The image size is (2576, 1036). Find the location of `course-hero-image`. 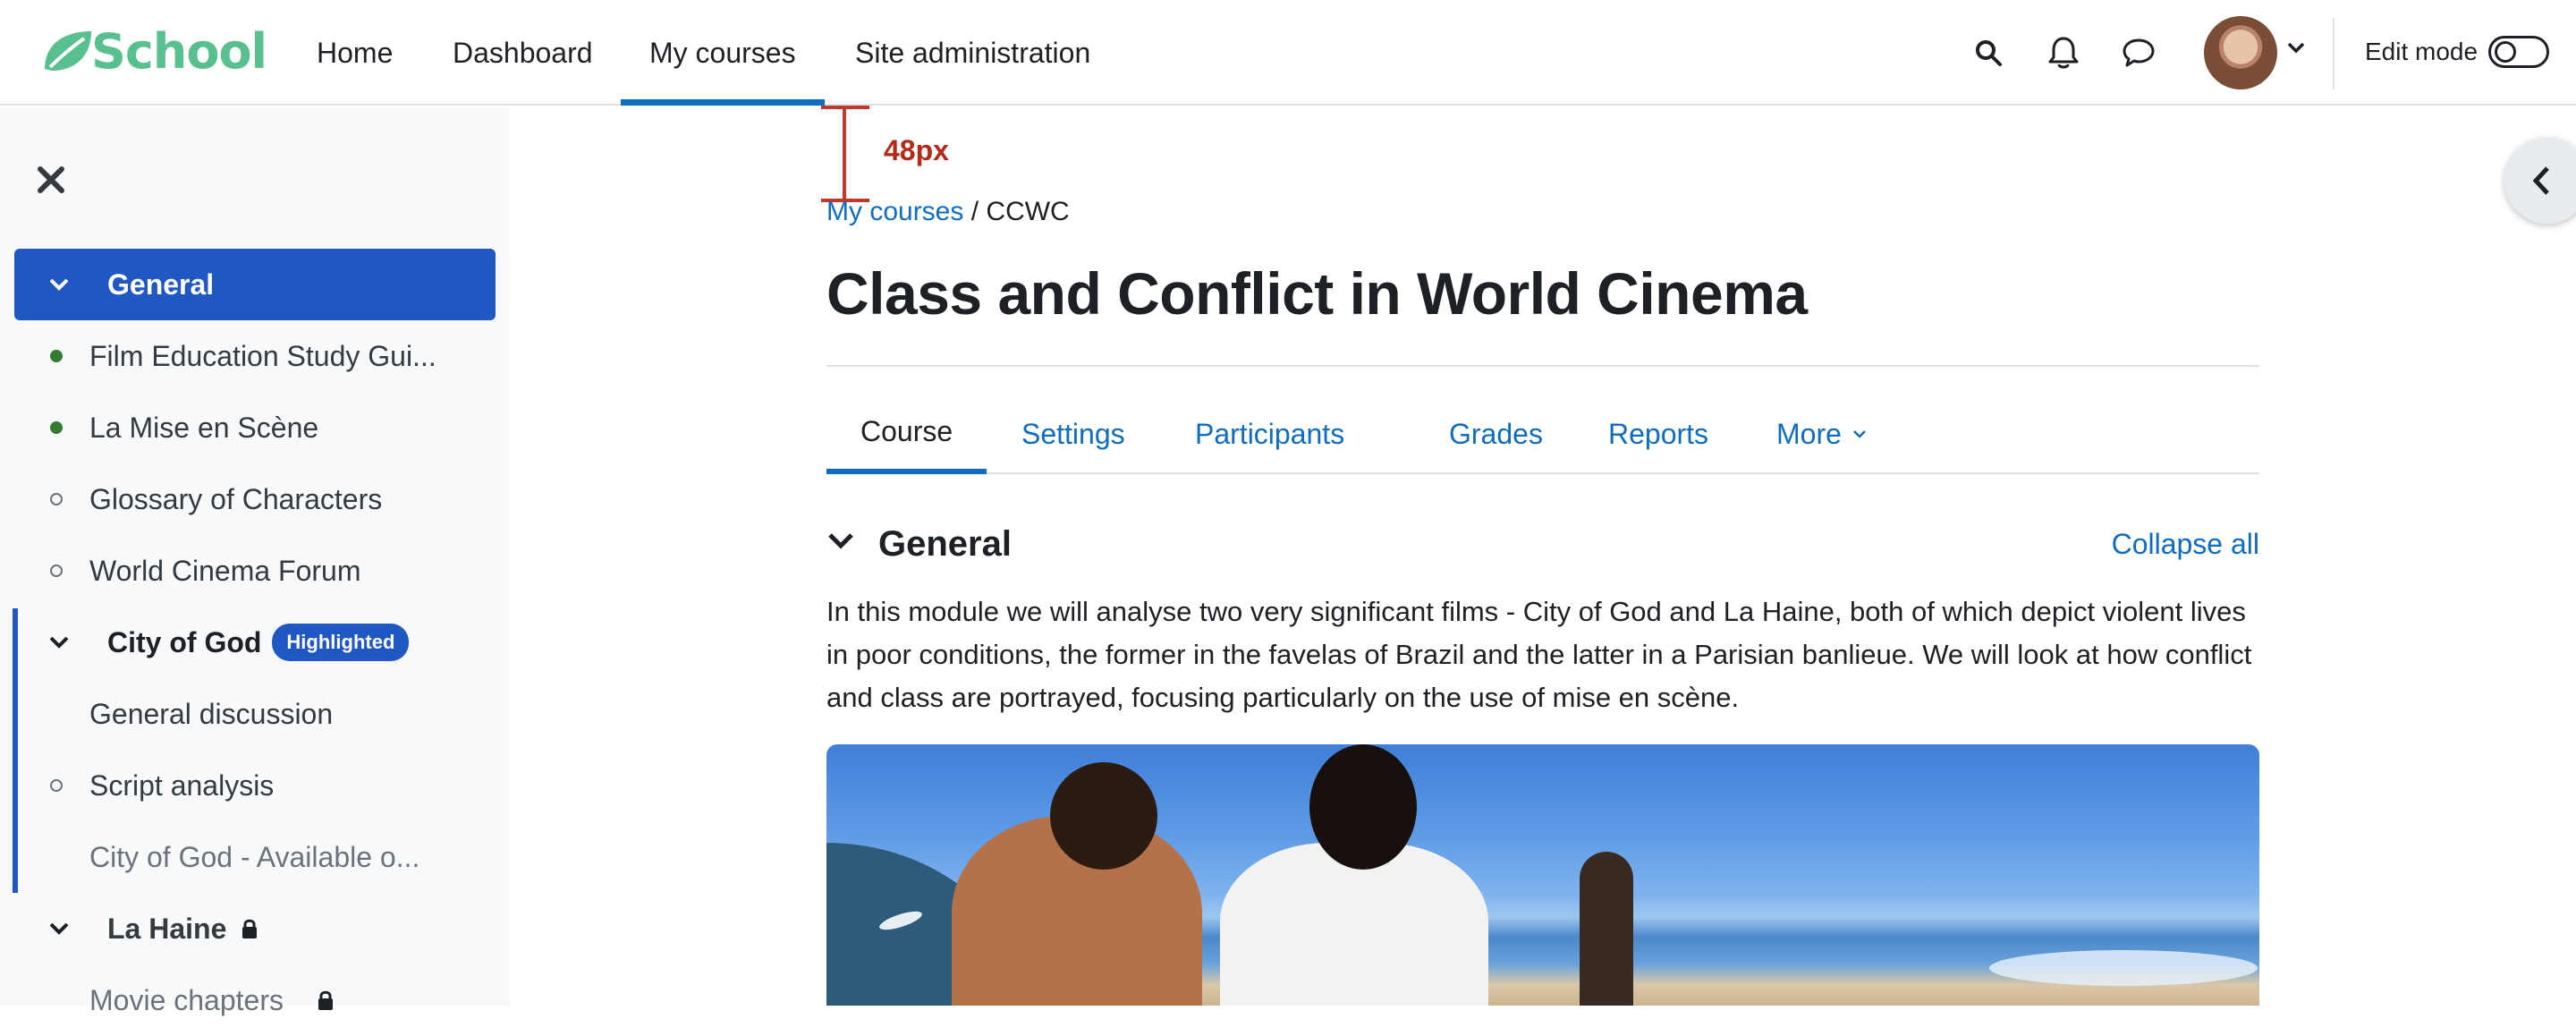

course-hero-image is located at coordinates (1542, 875).